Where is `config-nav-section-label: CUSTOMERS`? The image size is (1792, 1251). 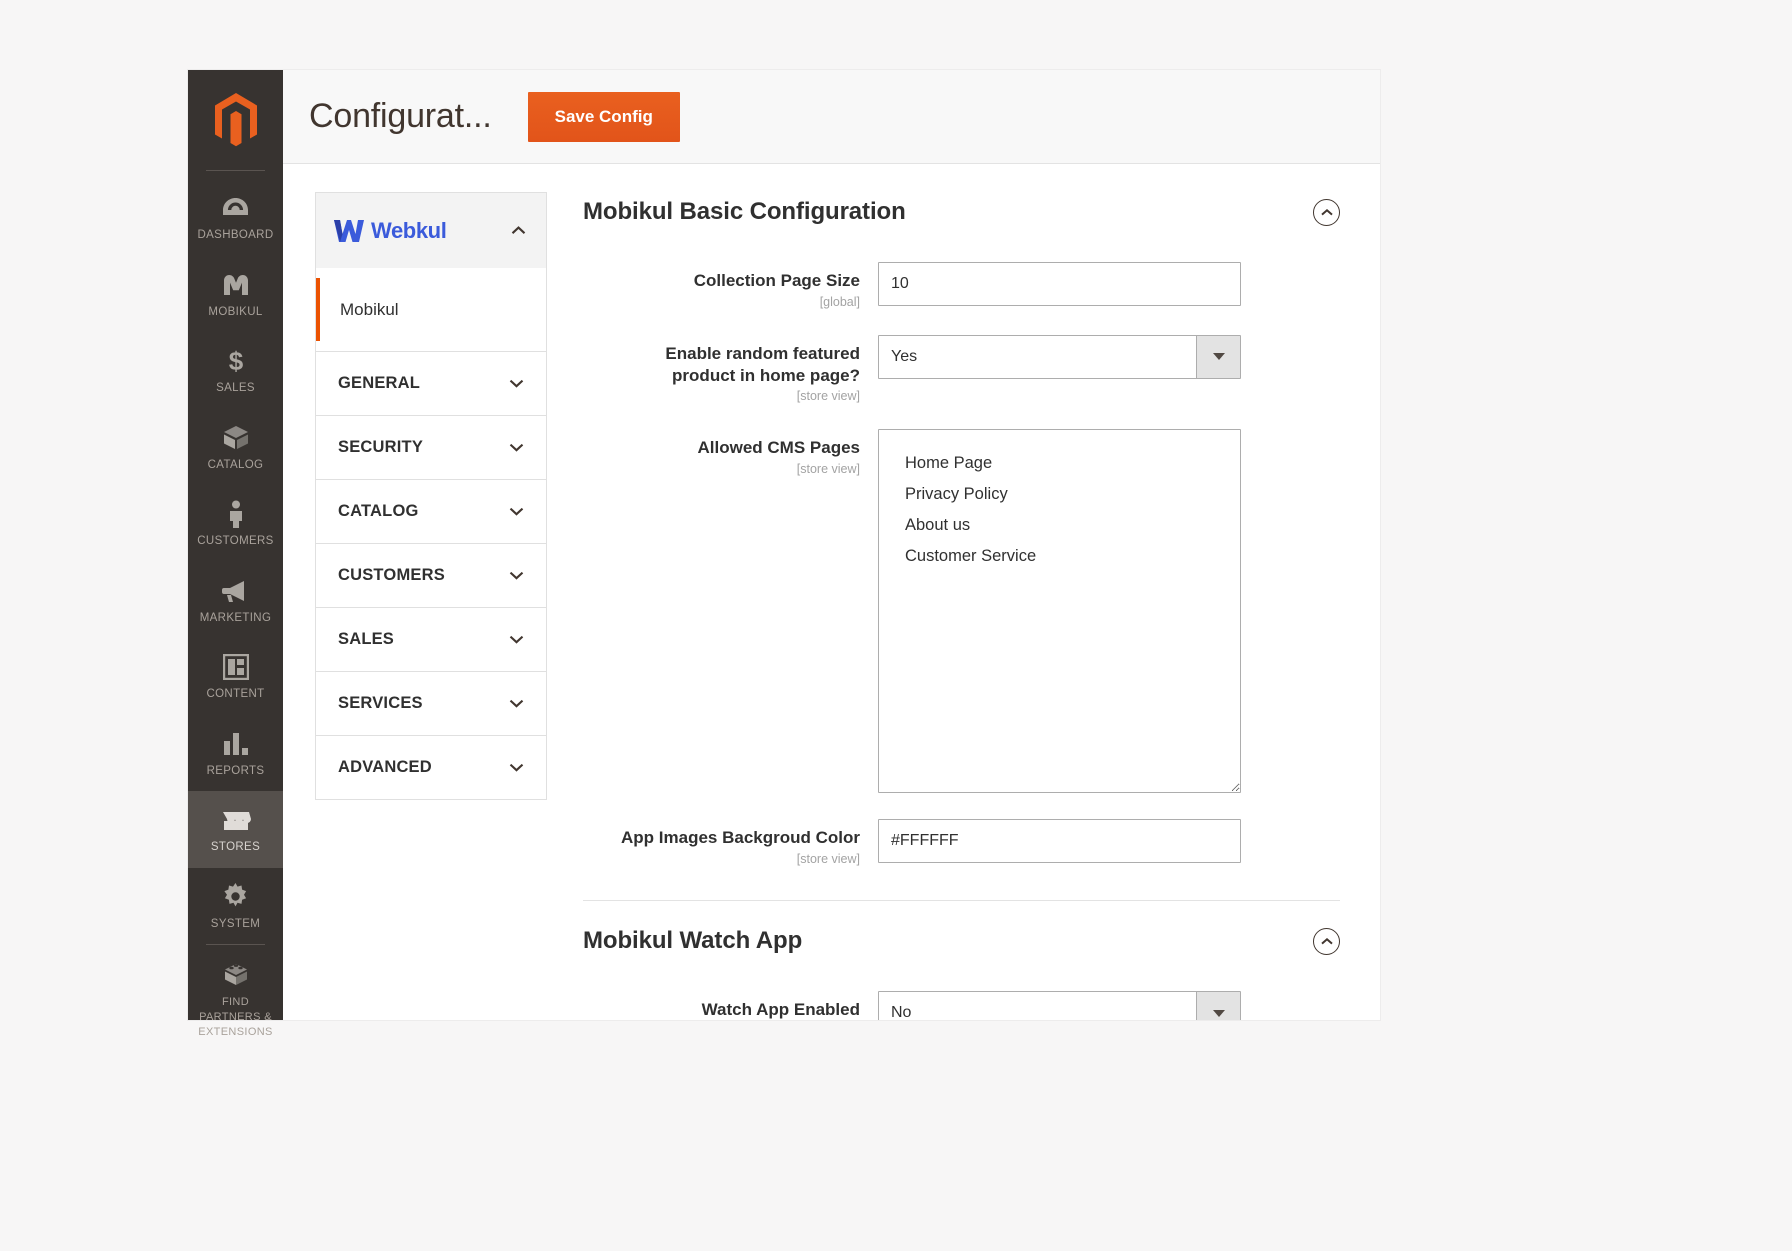 config-nav-section-label: CUSTOMERS is located at coordinates (391, 575).